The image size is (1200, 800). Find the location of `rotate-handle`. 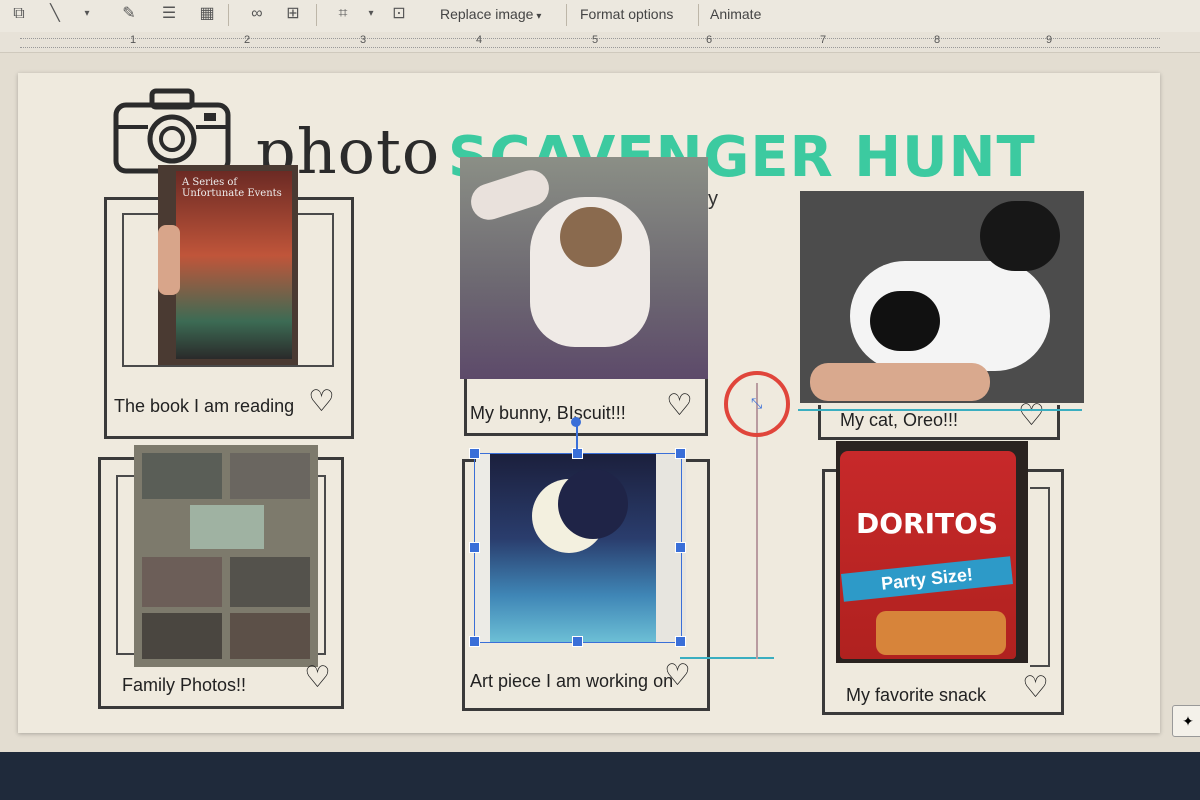

rotate-handle is located at coordinates (576, 422).